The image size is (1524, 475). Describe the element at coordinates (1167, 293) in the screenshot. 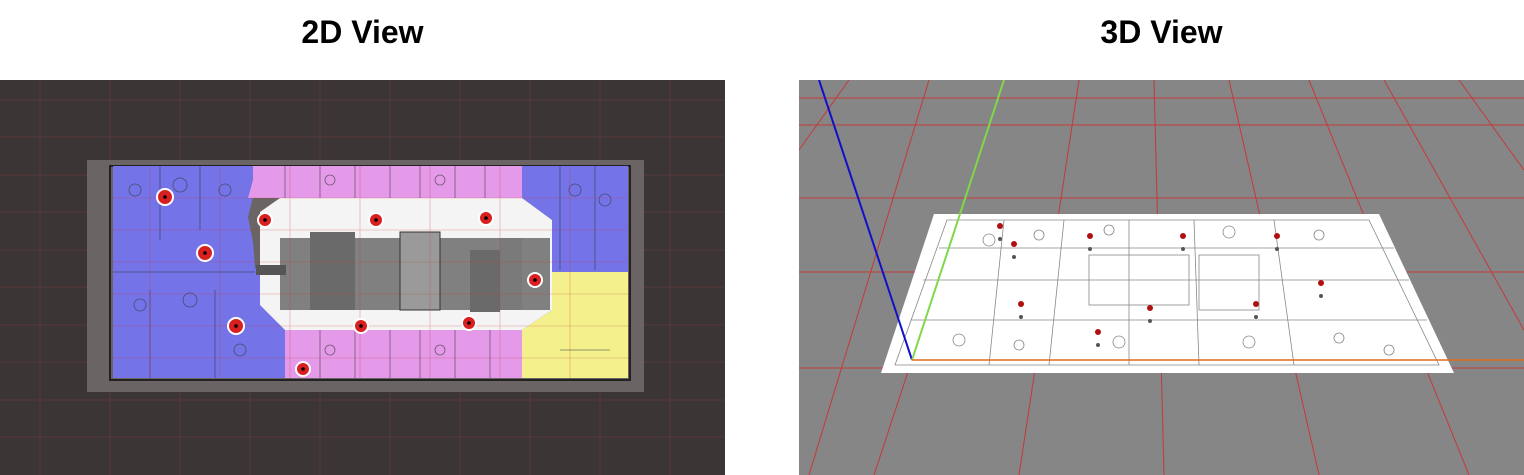

I see `floorplan-plane` at that location.